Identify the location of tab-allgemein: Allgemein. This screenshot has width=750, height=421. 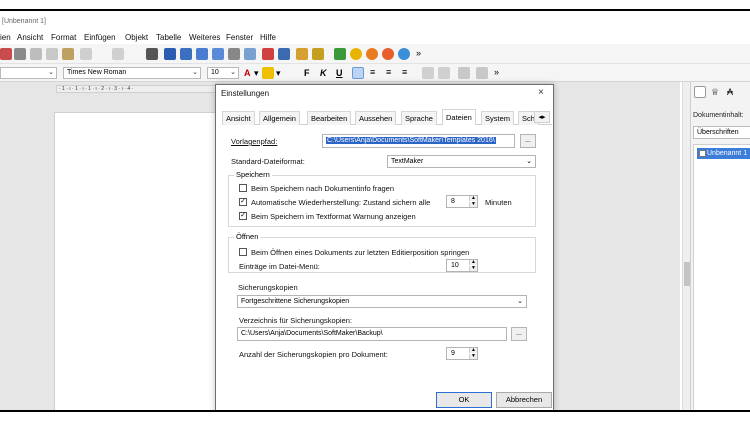
(279, 118).